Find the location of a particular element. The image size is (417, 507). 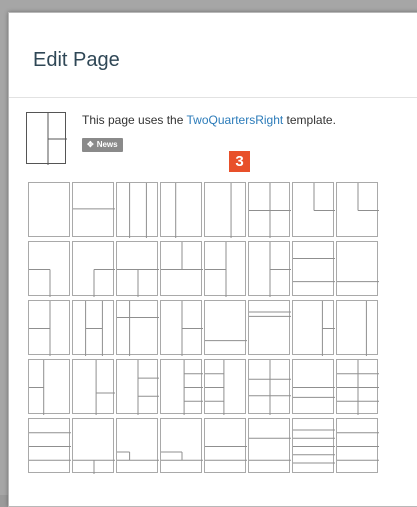

current-template-thumbnail is located at coordinates (46, 138).